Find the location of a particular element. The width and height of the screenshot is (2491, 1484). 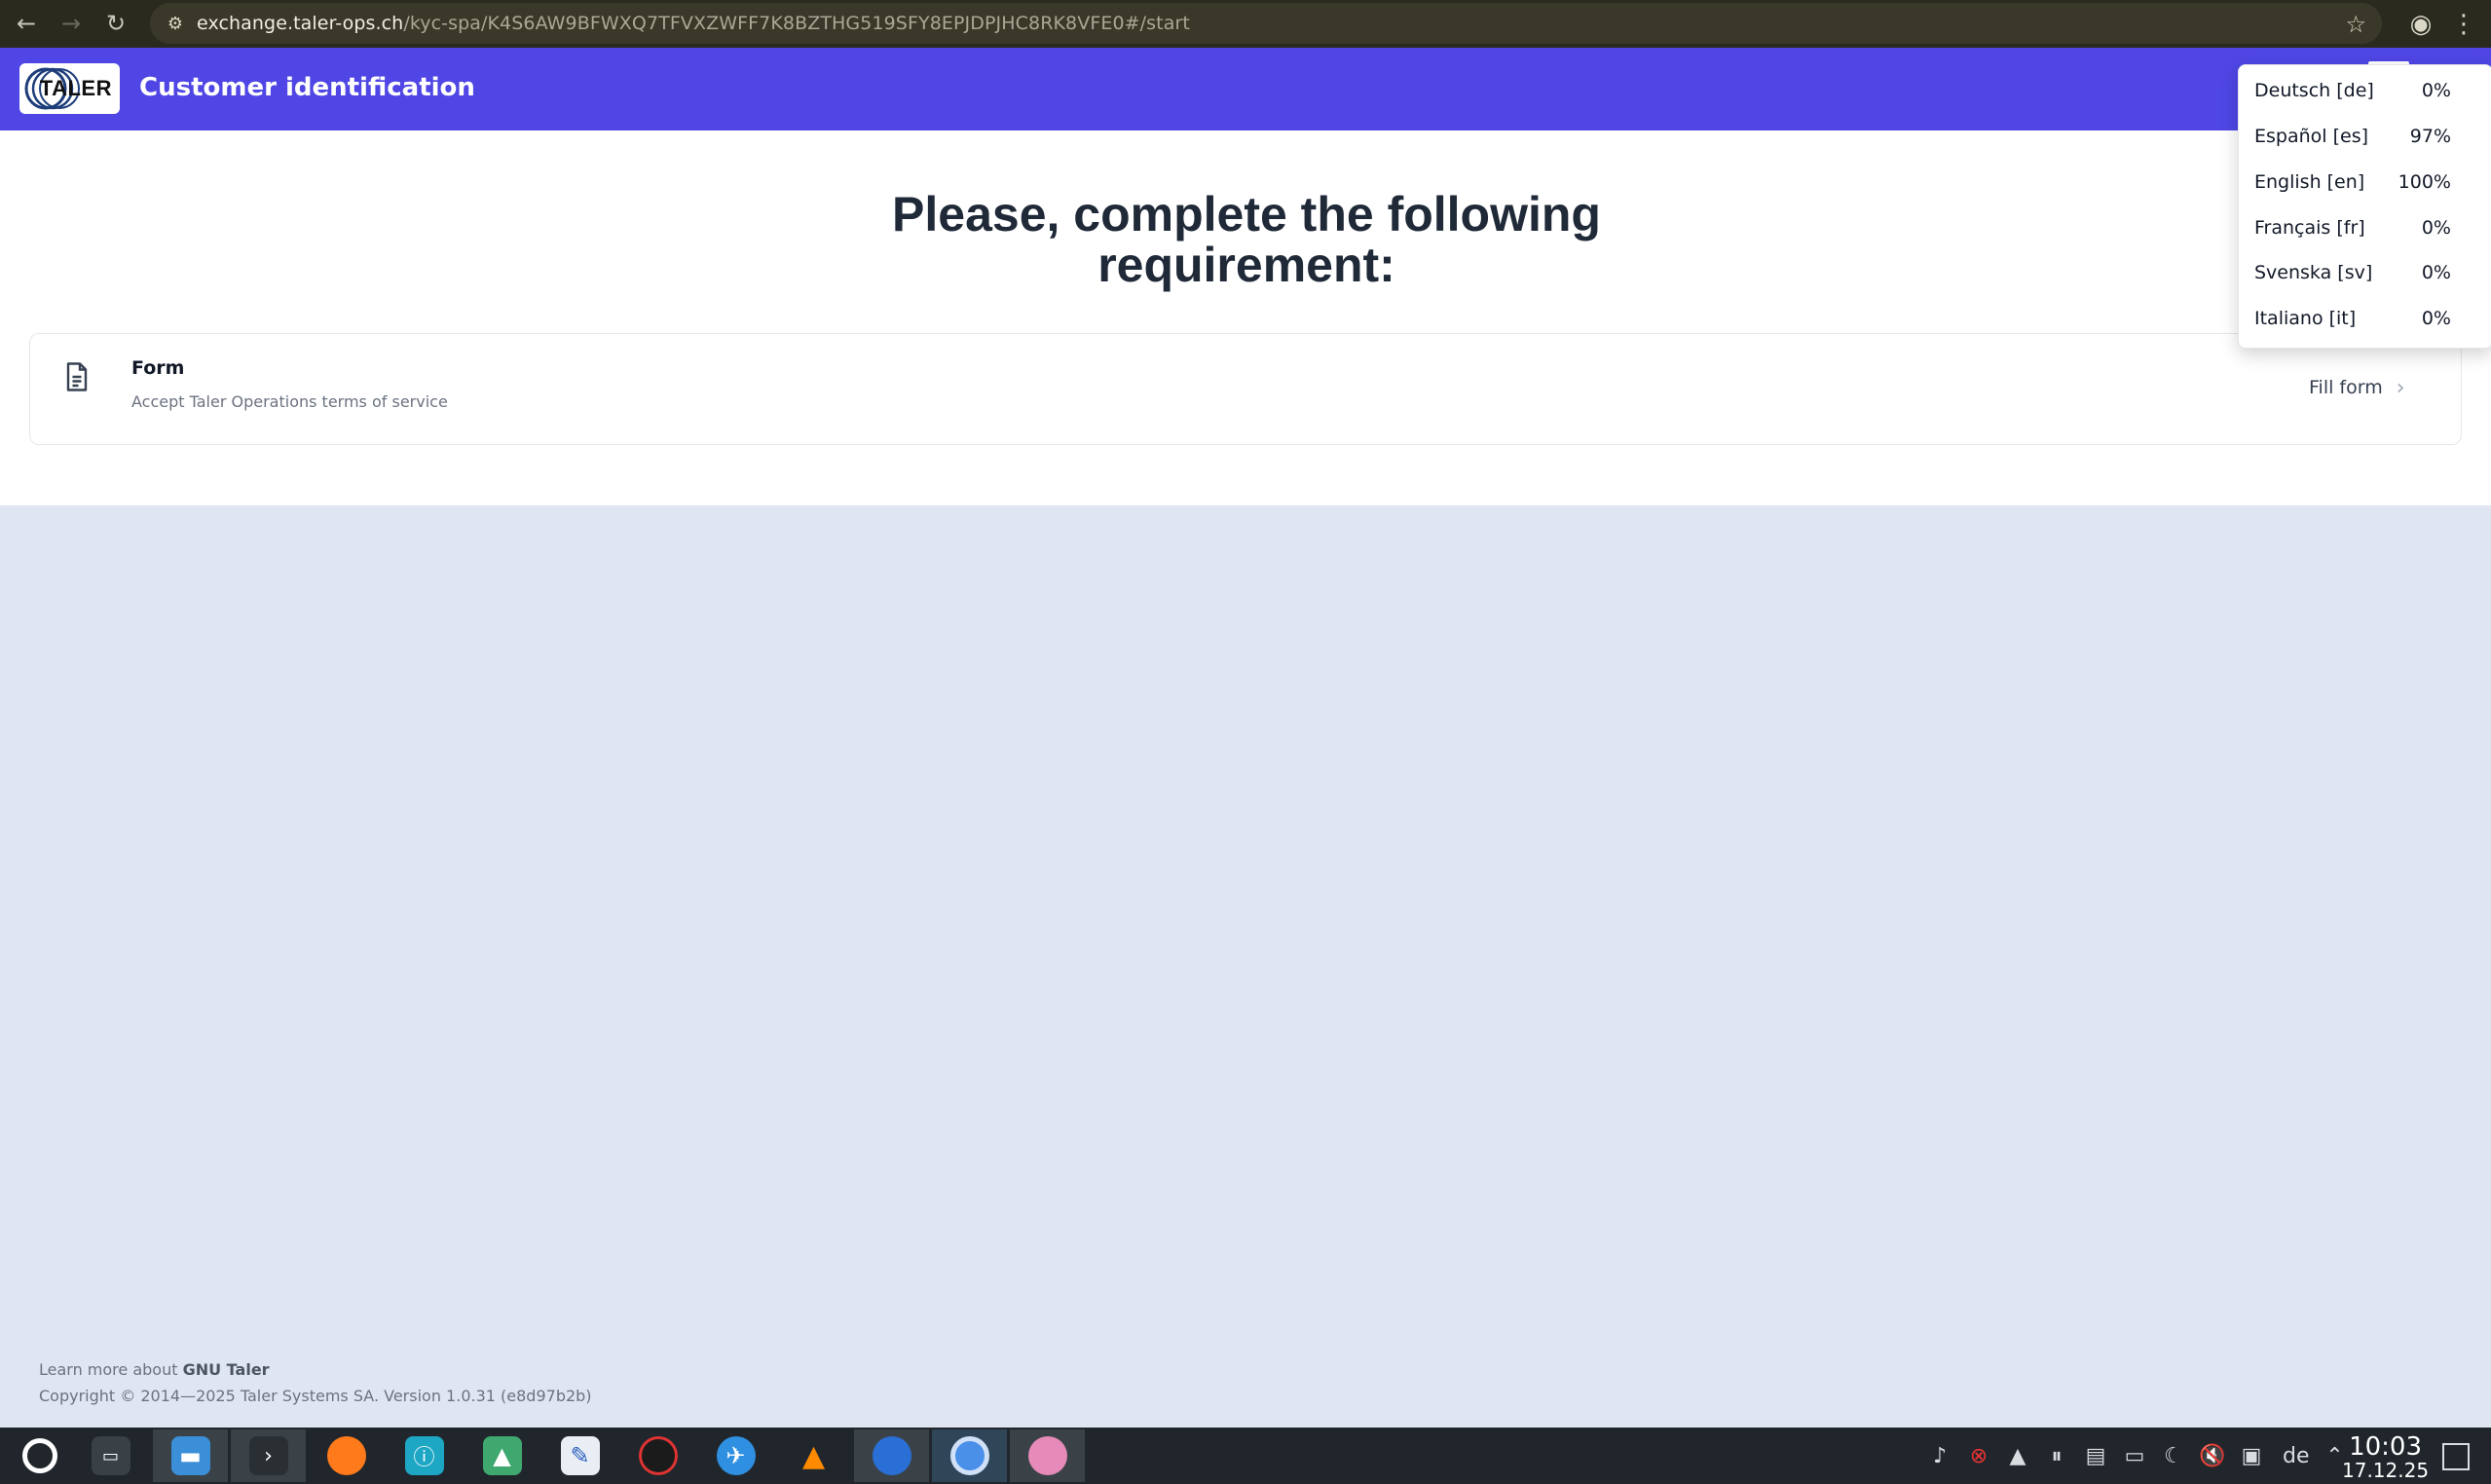

thunderbird-icon is located at coordinates (891, 1455).